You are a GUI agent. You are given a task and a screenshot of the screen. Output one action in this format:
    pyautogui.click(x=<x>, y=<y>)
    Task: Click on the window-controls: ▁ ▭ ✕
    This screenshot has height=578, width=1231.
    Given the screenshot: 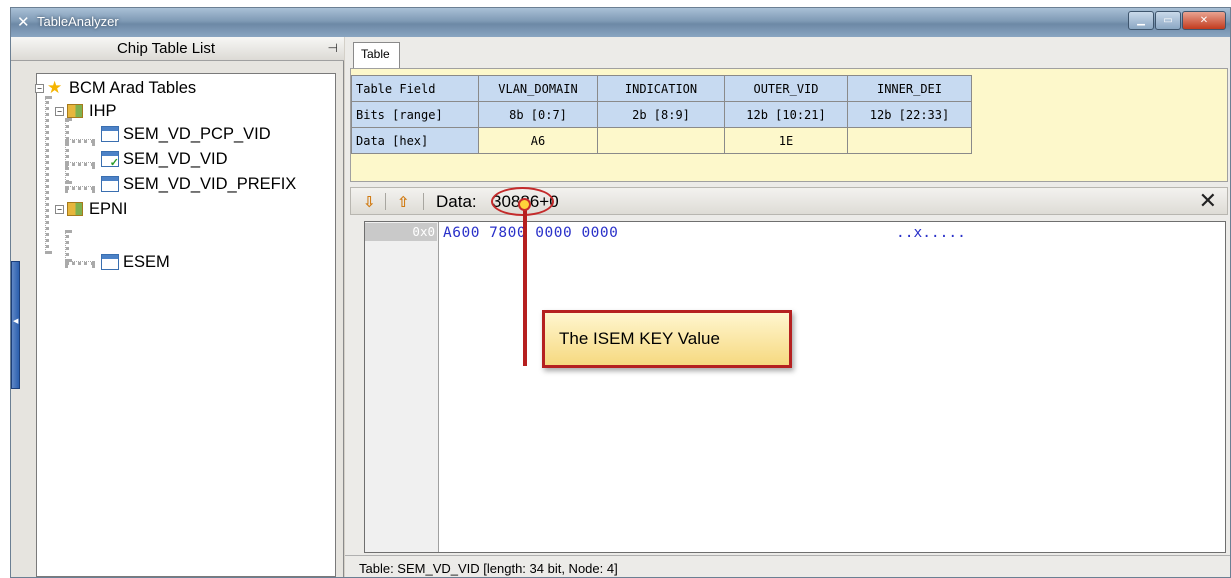 What is the action you would take?
    pyautogui.click(x=1176, y=20)
    